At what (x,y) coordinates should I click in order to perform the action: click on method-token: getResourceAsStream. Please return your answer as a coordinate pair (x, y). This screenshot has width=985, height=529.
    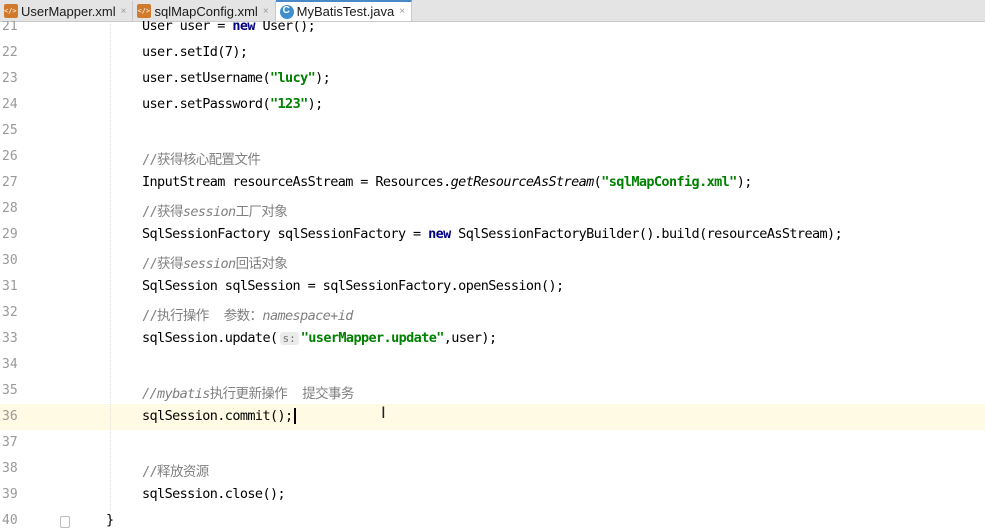
    Looking at the image, I should click on (522, 182).